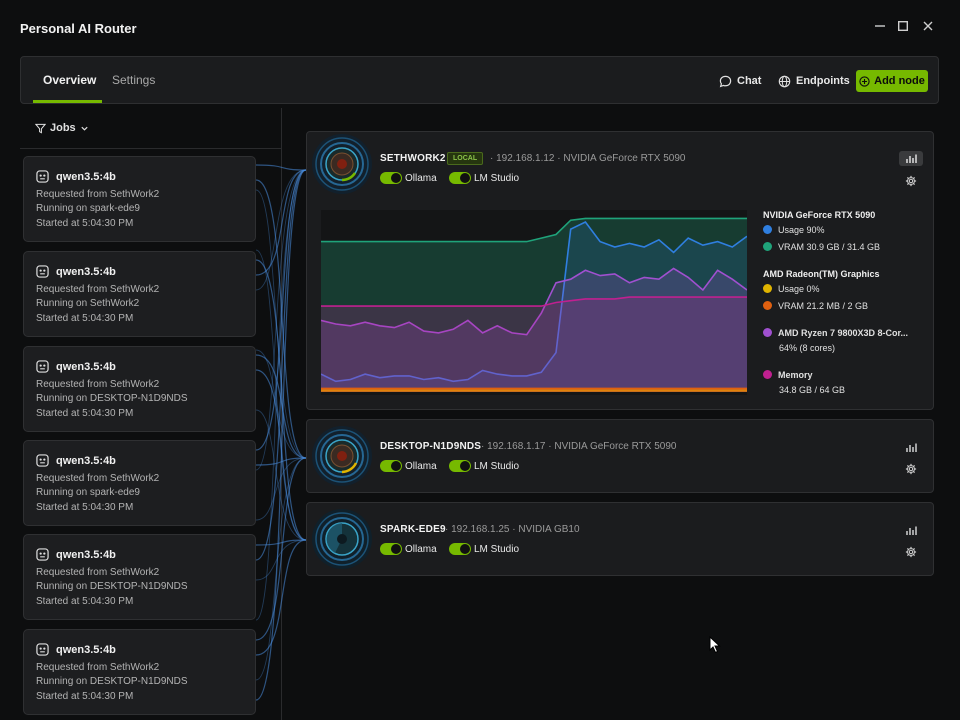  What do you see at coordinates (788, 375) in the screenshot?
I see `legend-memory: Memory` at bounding box center [788, 375].